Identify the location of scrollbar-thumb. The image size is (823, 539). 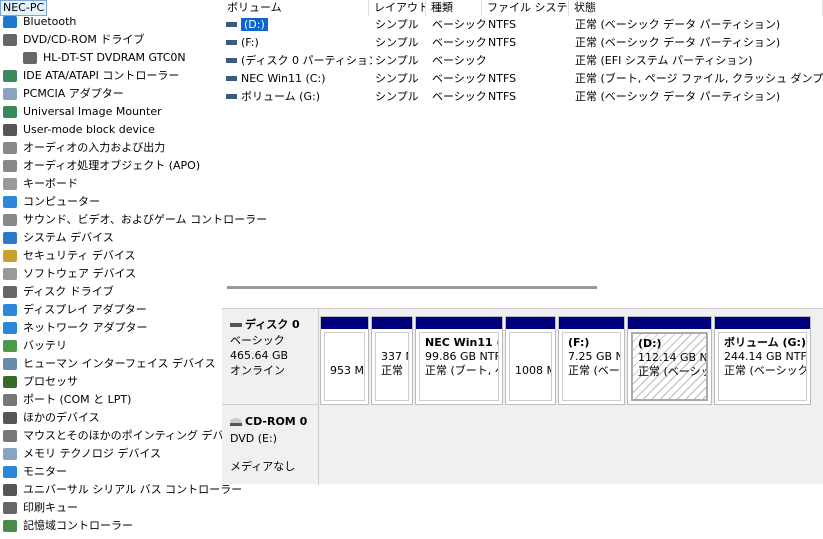
(412, 287).